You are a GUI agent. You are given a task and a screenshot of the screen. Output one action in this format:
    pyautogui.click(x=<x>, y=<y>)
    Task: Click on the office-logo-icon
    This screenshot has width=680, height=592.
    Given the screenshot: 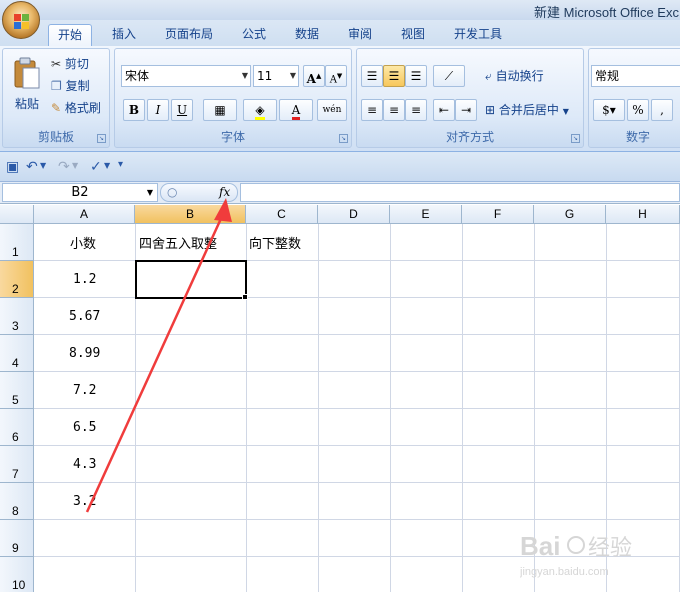 What is the action you would take?
    pyautogui.click(x=21, y=21)
    